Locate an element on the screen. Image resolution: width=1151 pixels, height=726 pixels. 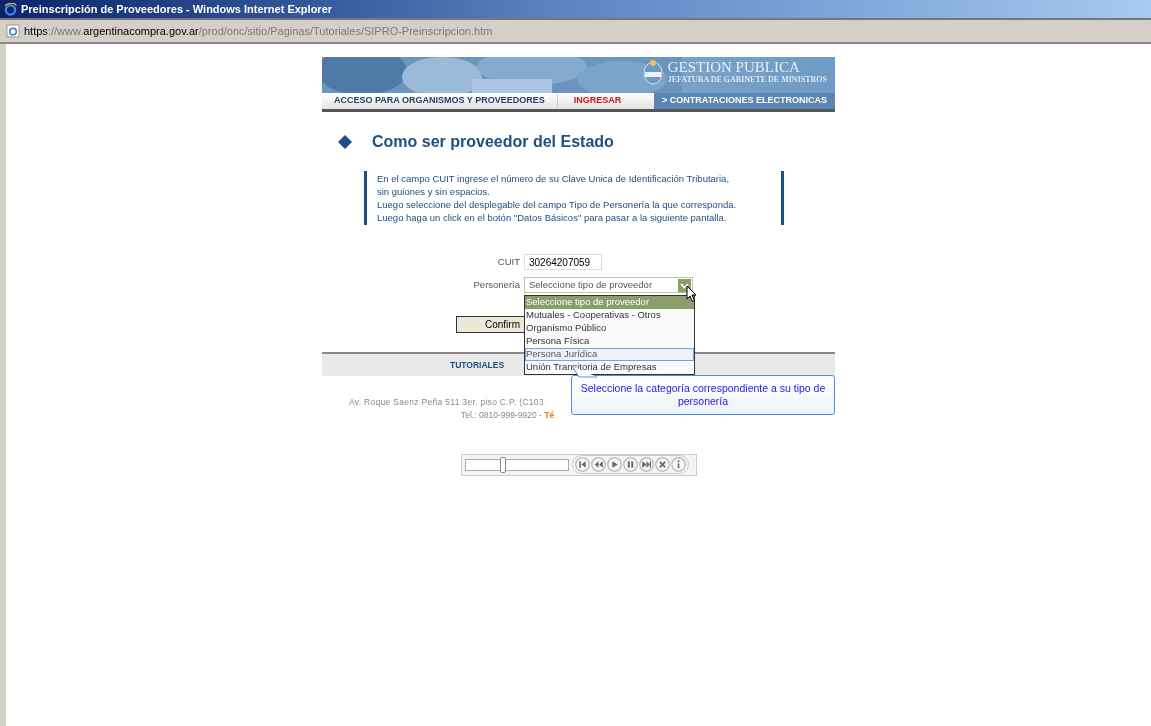
footer-phone: Tel.: 0810-999-9920 - Té is located at coordinates (508, 415).